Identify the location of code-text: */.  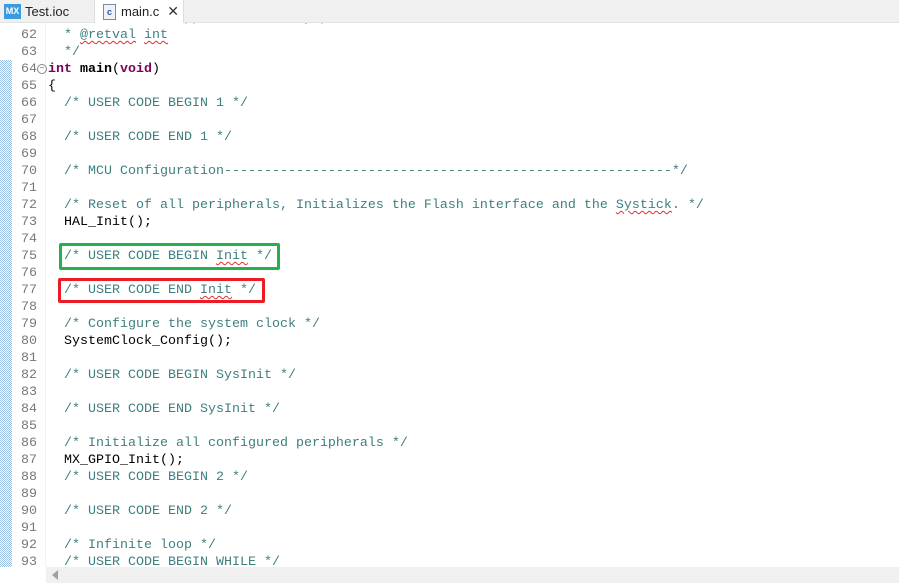
(64, 52).